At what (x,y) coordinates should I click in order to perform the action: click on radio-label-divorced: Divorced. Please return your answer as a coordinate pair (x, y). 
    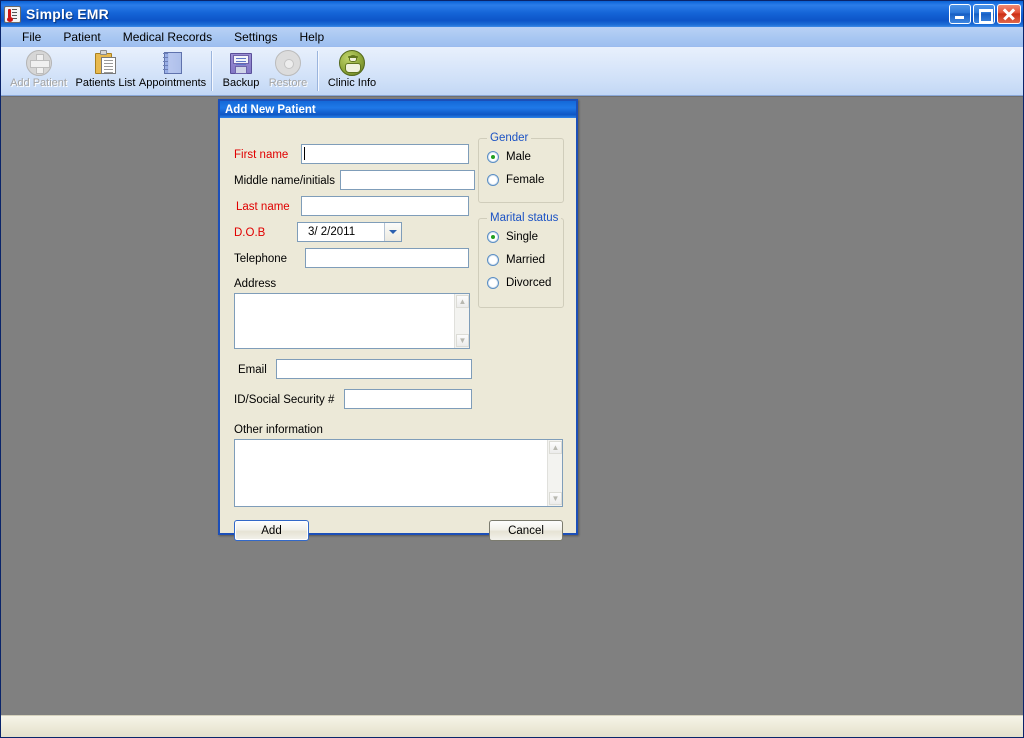
    Looking at the image, I should click on (529, 283).